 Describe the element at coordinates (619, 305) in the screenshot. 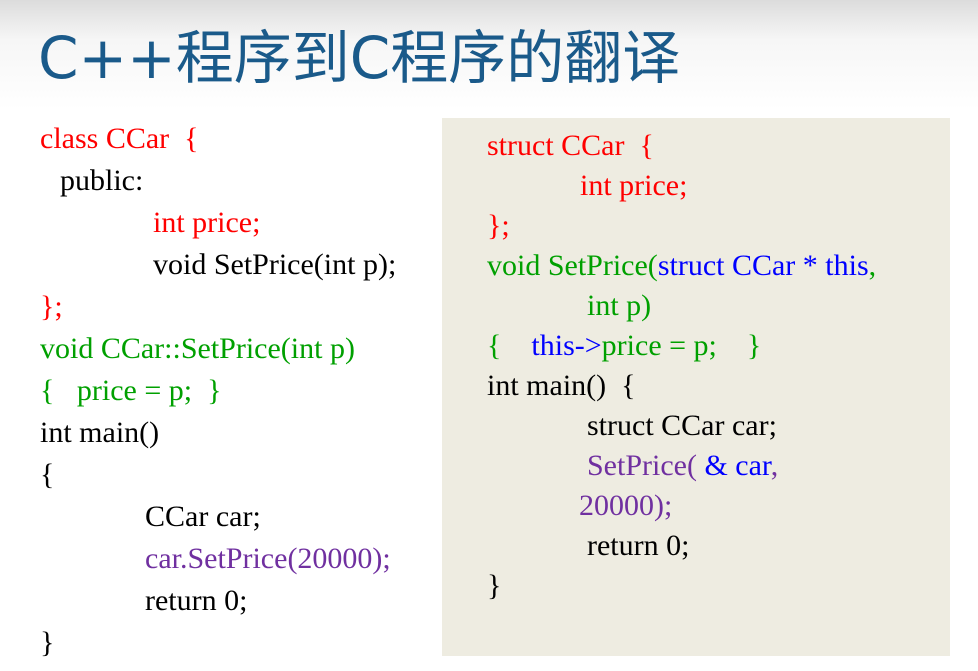

I see `code-line: int p)` at that location.